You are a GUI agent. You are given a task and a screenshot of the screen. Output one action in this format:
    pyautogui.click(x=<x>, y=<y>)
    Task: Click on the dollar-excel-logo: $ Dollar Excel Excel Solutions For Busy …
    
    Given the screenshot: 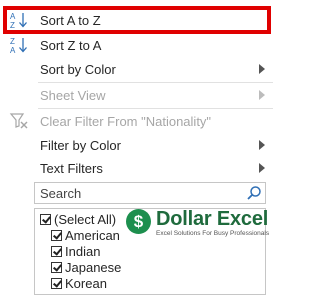 What is the action you would take?
    pyautogui.click(x=198, y=224)
    